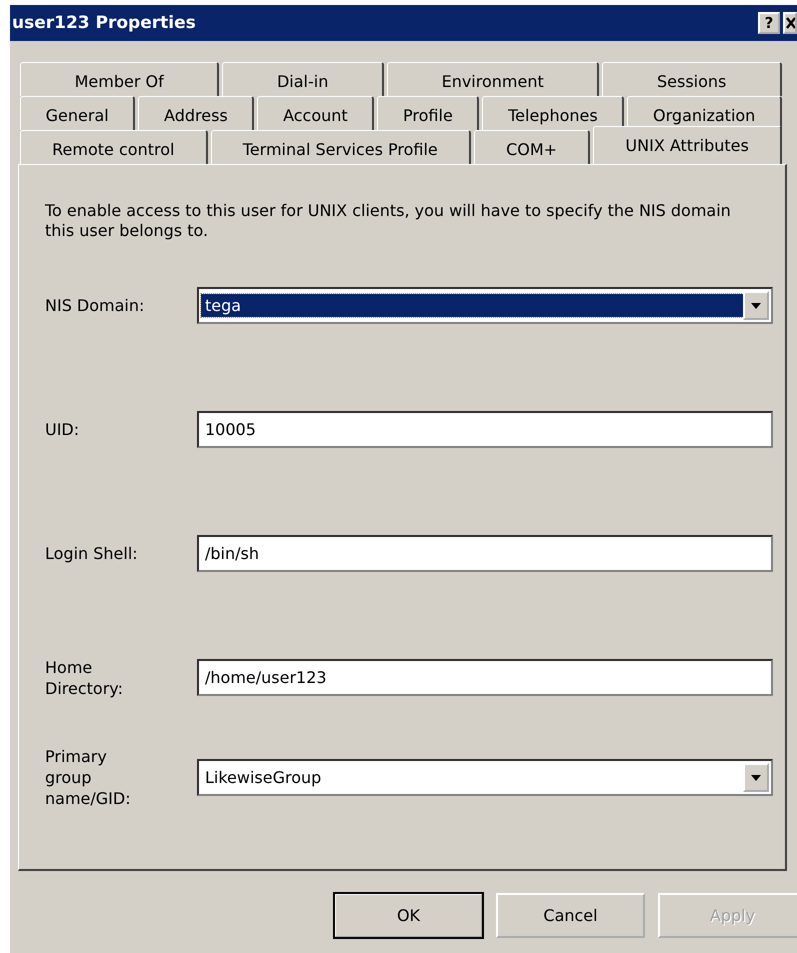  I want to click on field-label: NIS Domain:, so click(95, 305).